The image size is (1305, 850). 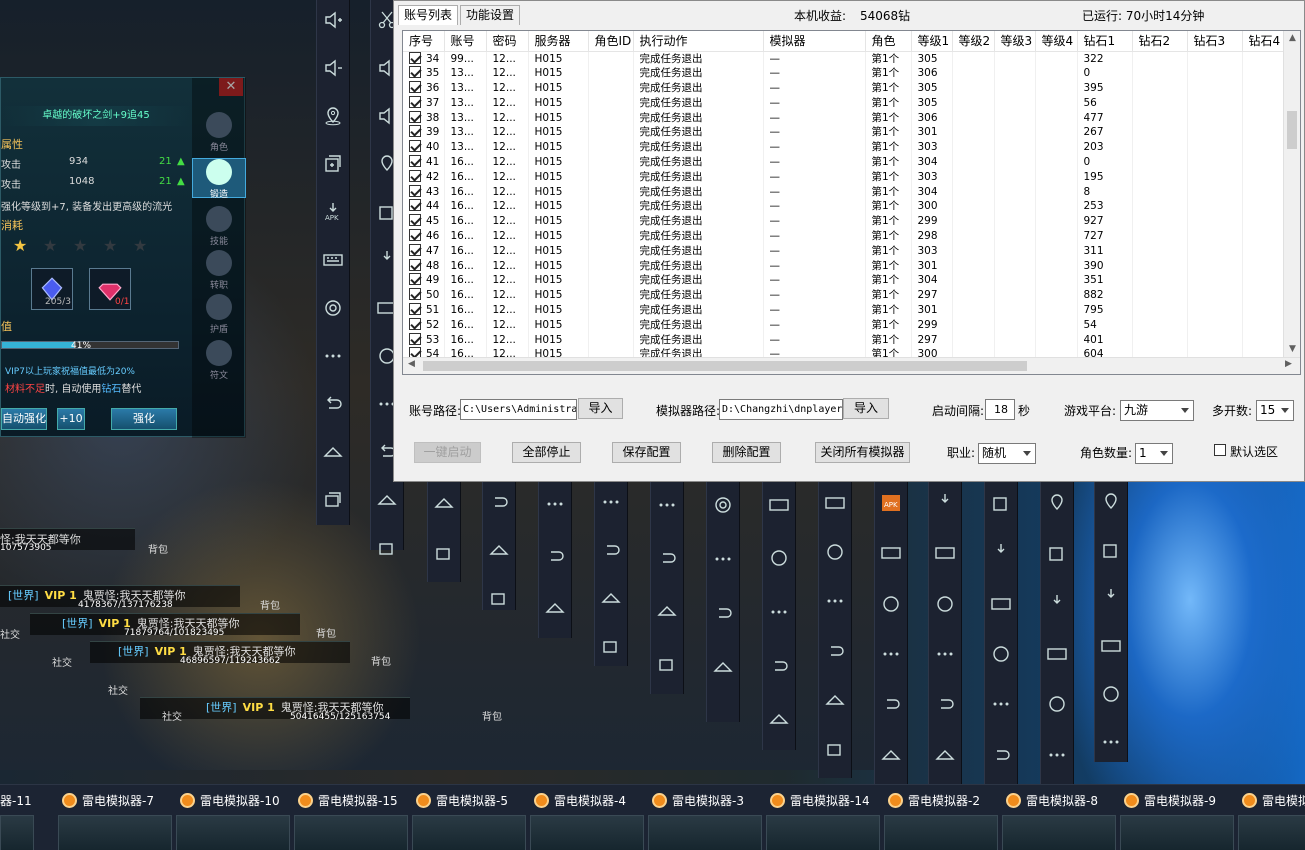 I want to click on table-row: 48 16... 12... H015 完成任务退出 — 第1个 301 390, so click(x=844, y=265).